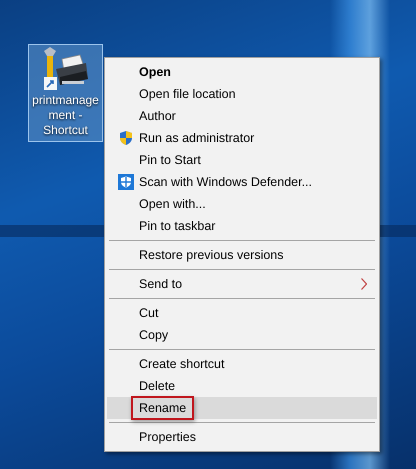  What do you see at coordinates (177, 226) in the screenshot?
I see `menu-item-label: Pin to taskbar` at bounding box center [177, 226].